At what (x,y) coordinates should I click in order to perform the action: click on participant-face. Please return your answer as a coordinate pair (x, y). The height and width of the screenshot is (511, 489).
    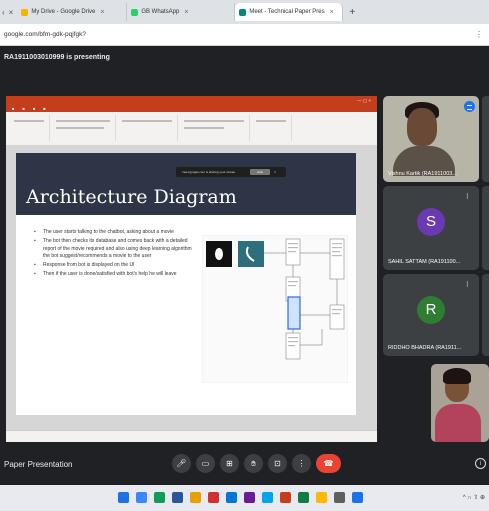
    Looking at the image, I should click on (422, 127).